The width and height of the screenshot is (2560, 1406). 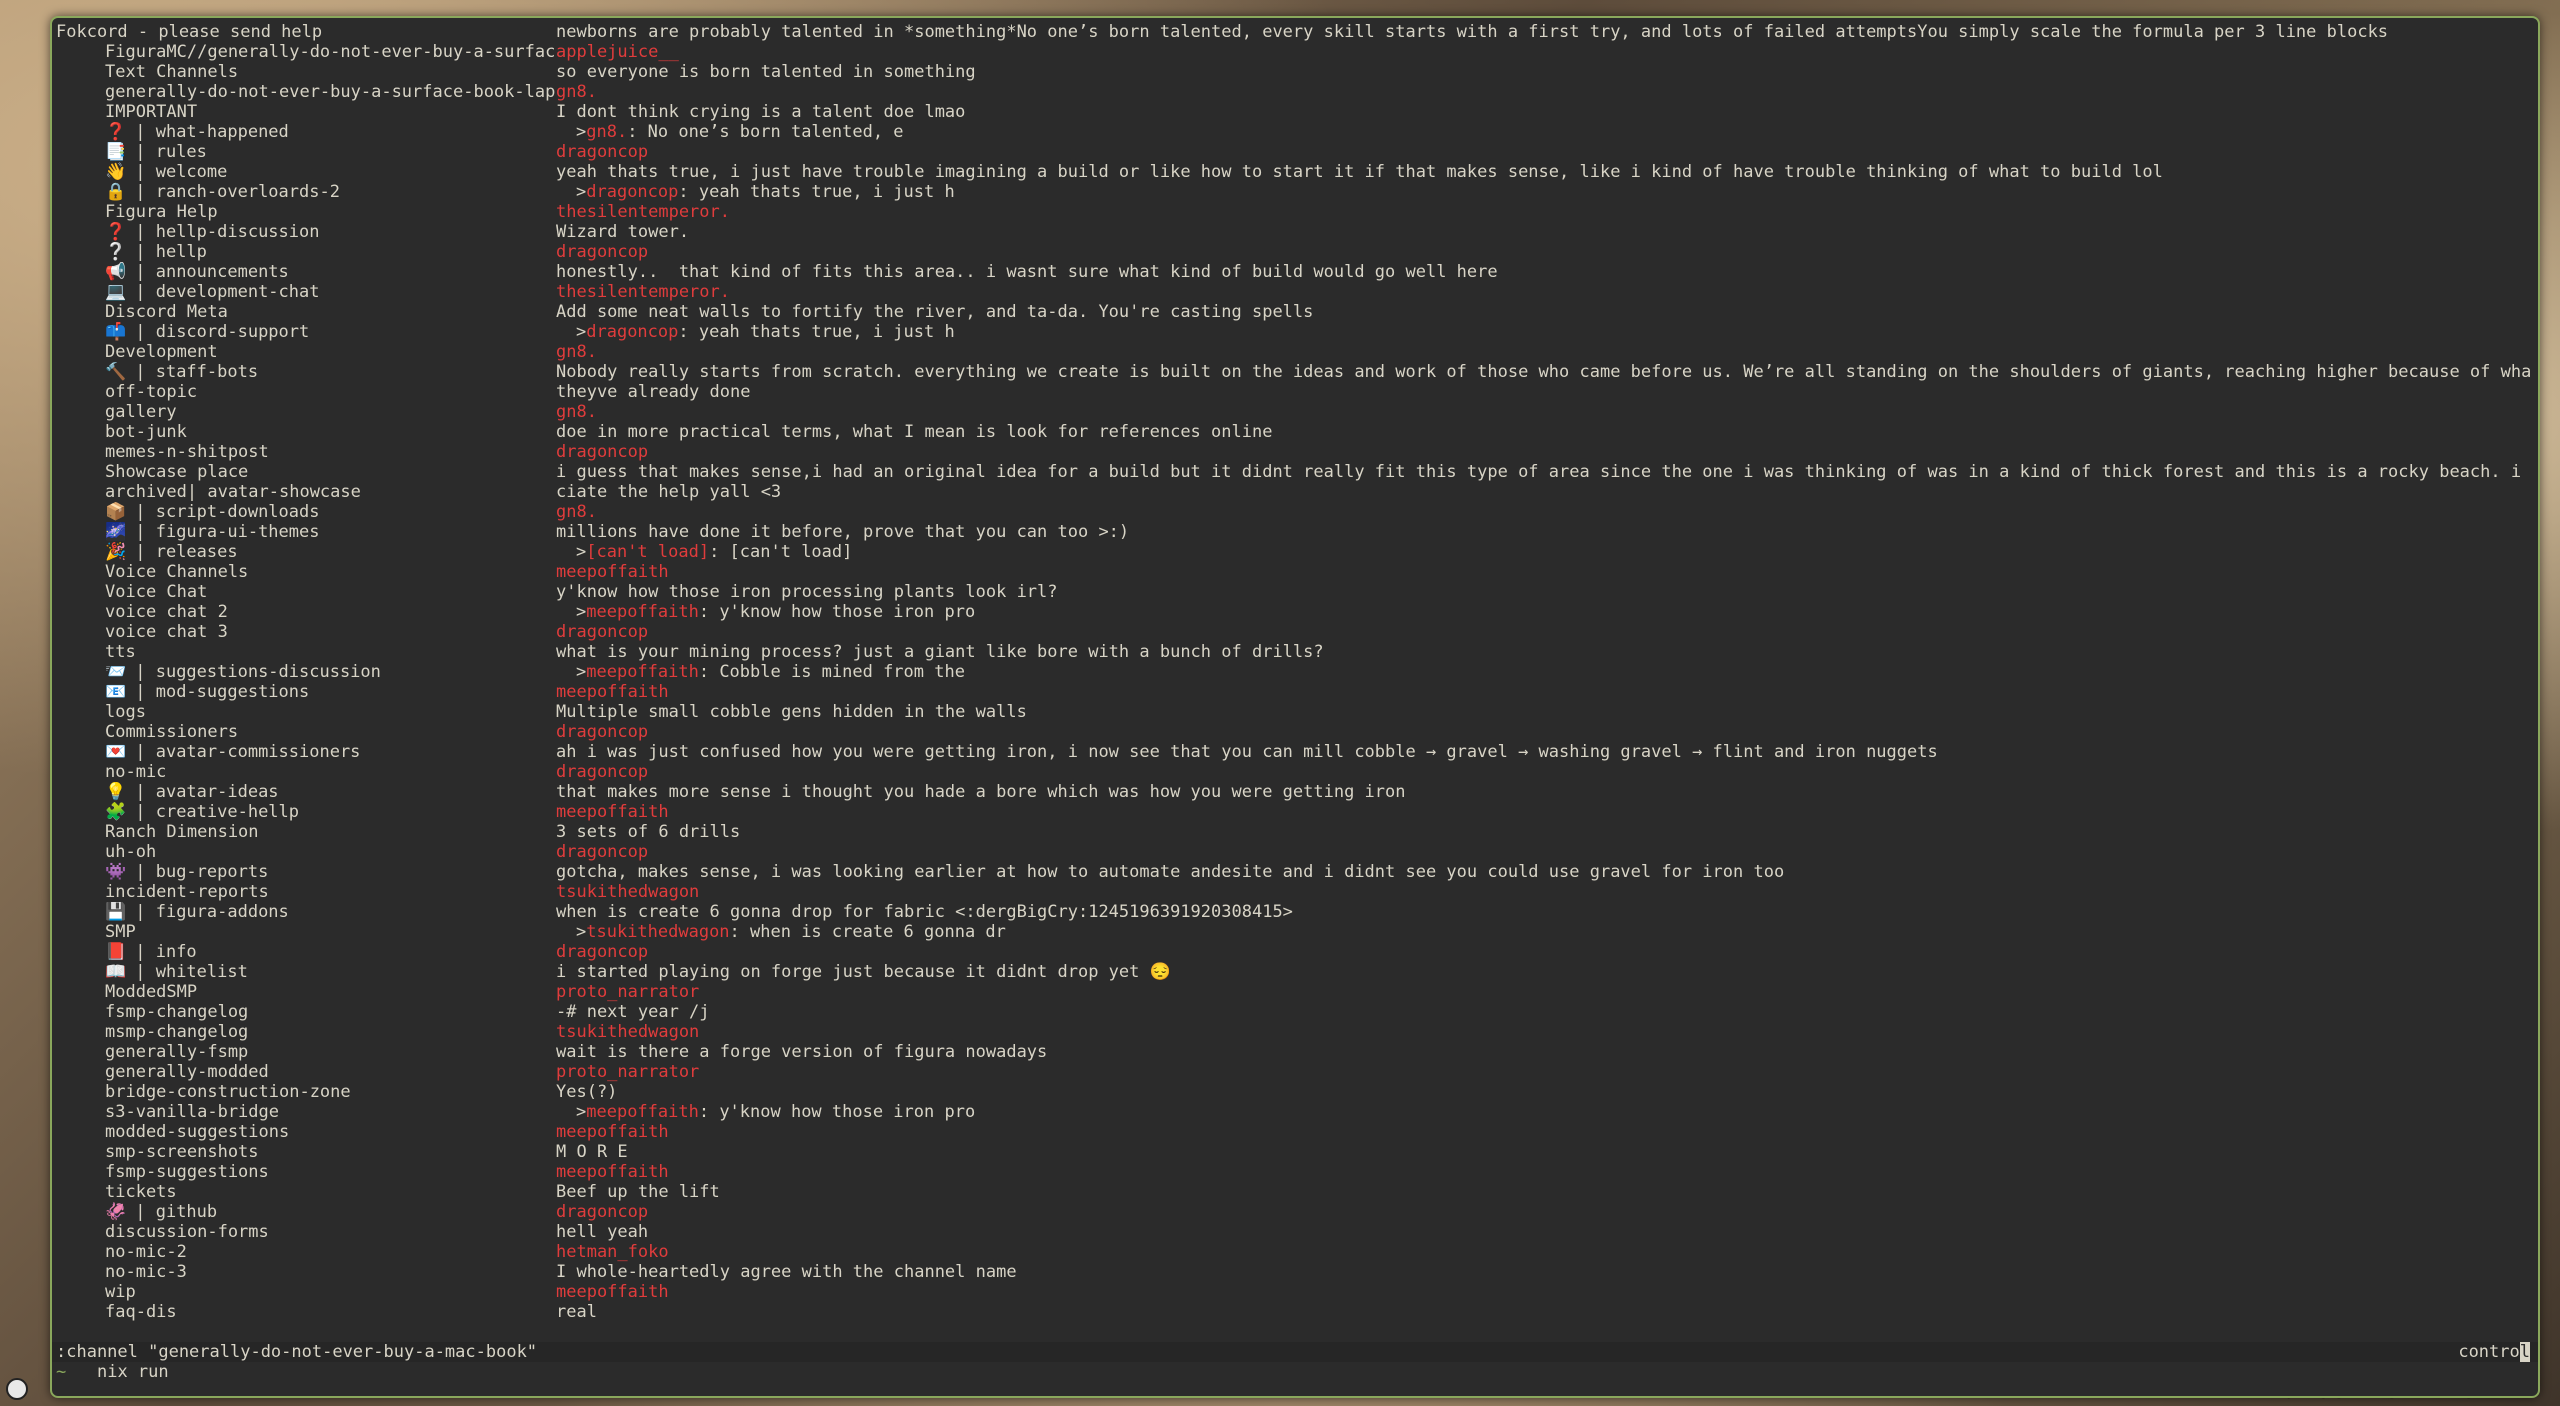 I want to click on channel-item: 📖 | whitelist, so click(x=306, y=972).